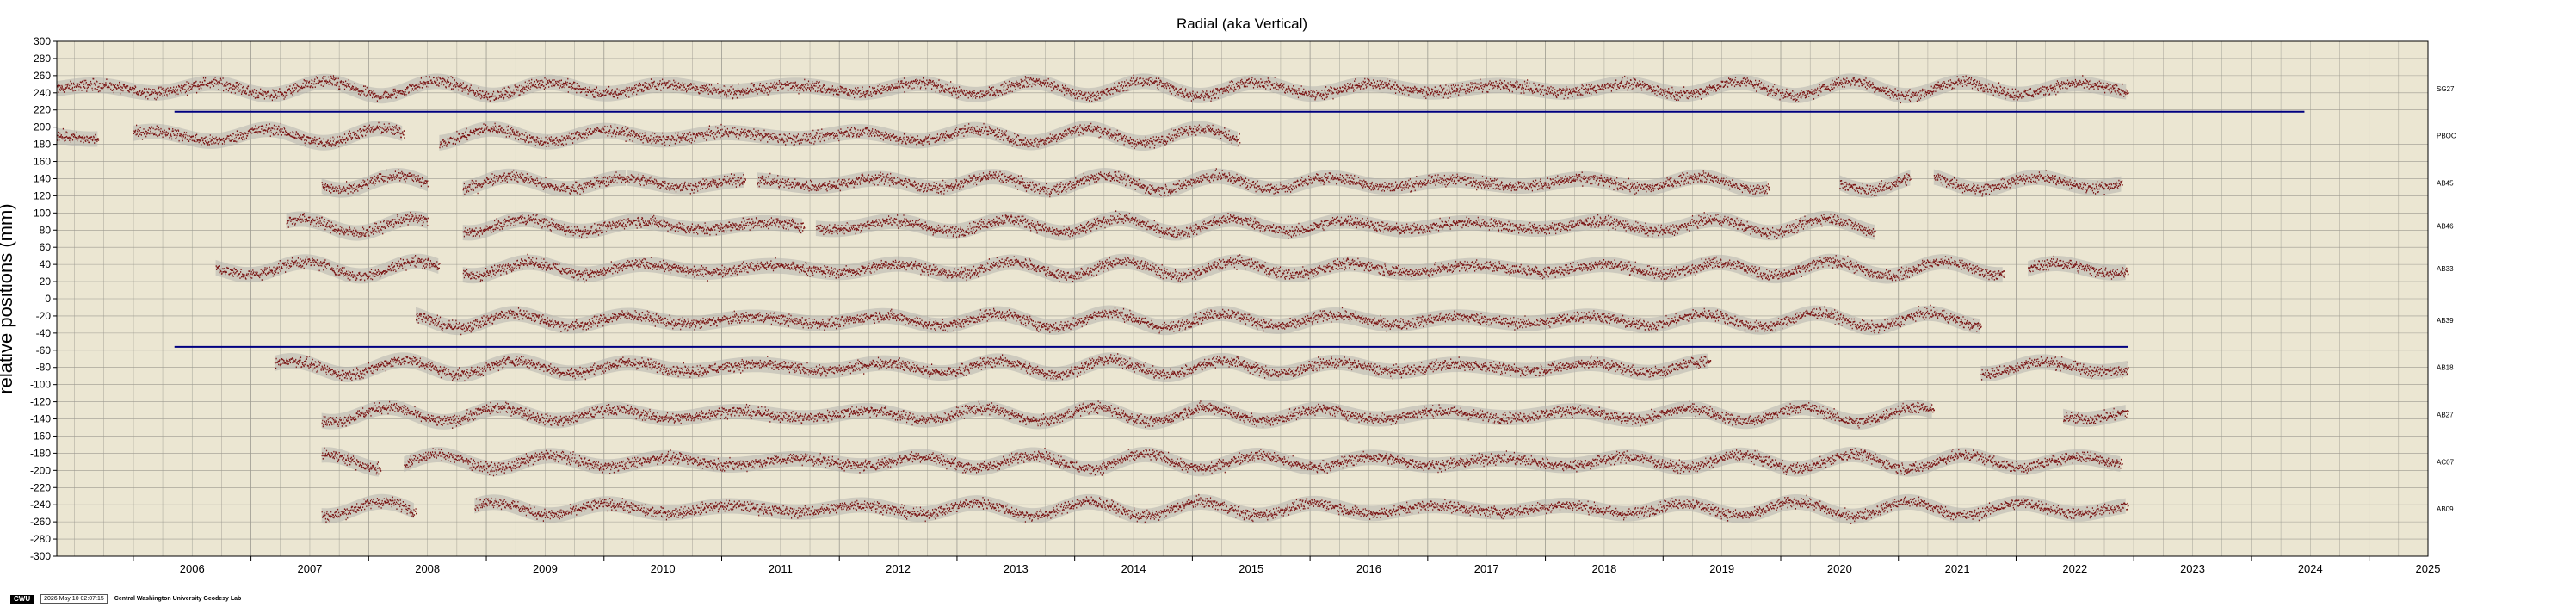 This screenshot has height=607, width=2576. Describe the element at coordinates (42, 41) in the screenshot. I see `y-tick-label: 300` at that location.